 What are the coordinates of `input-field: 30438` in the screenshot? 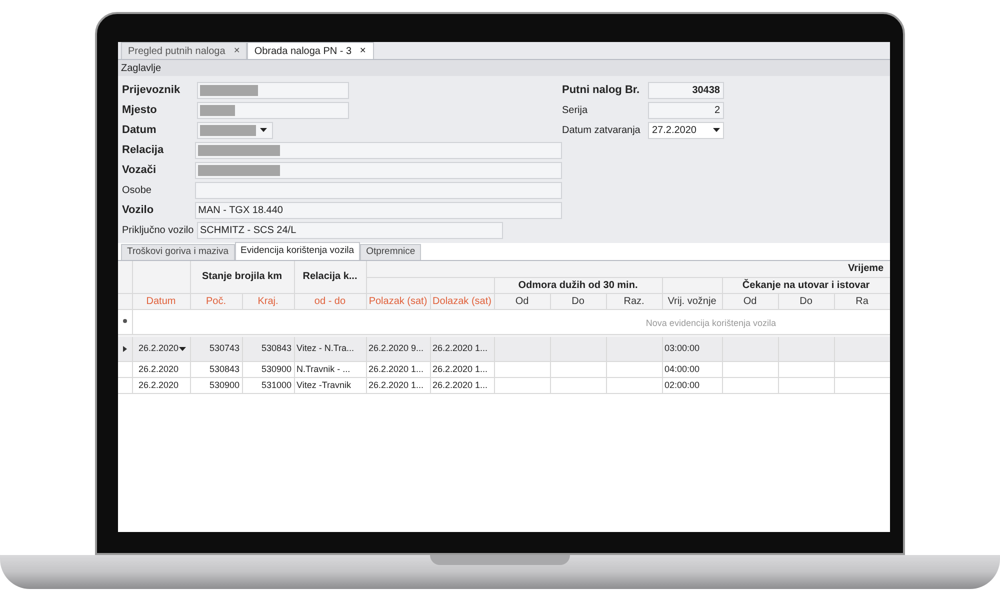 It's located at (686, 90).